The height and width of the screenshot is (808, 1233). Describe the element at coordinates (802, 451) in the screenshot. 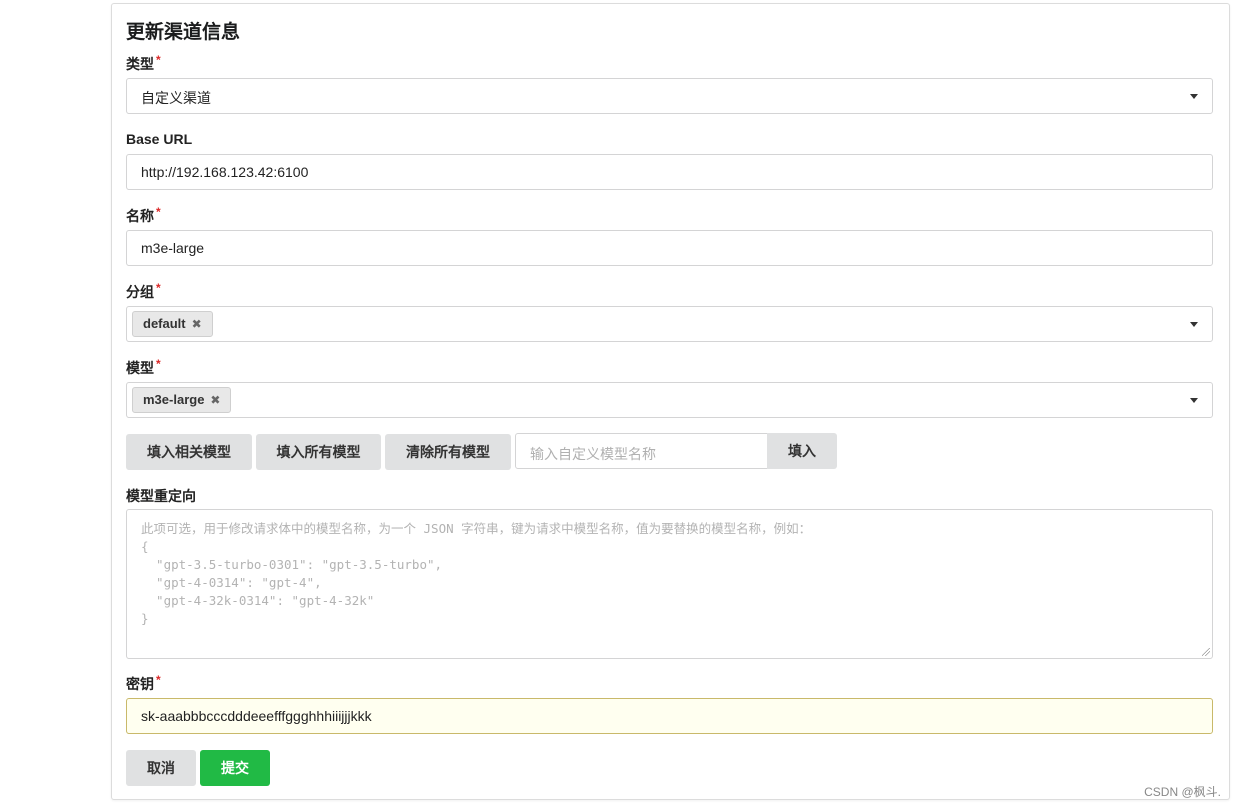

I see `fill-custom-model-button: 填入` at that location.